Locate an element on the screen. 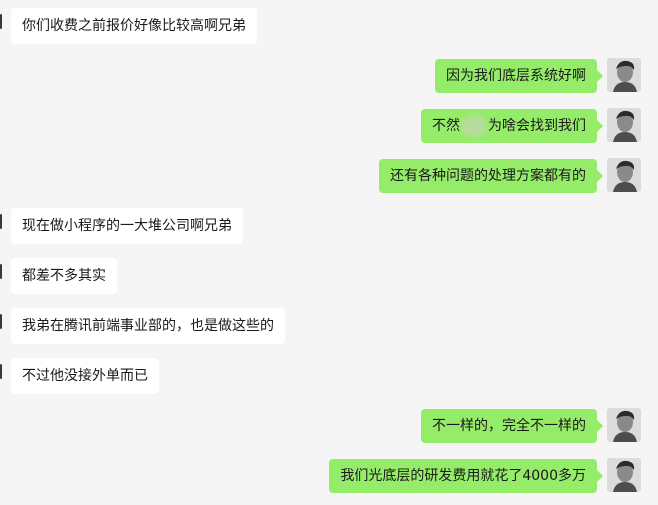 The width and height of the screenshot is (658, 505). message-bubble-outgoing: 因为我们底层系统好啊 is located at coordinates (519, 76).